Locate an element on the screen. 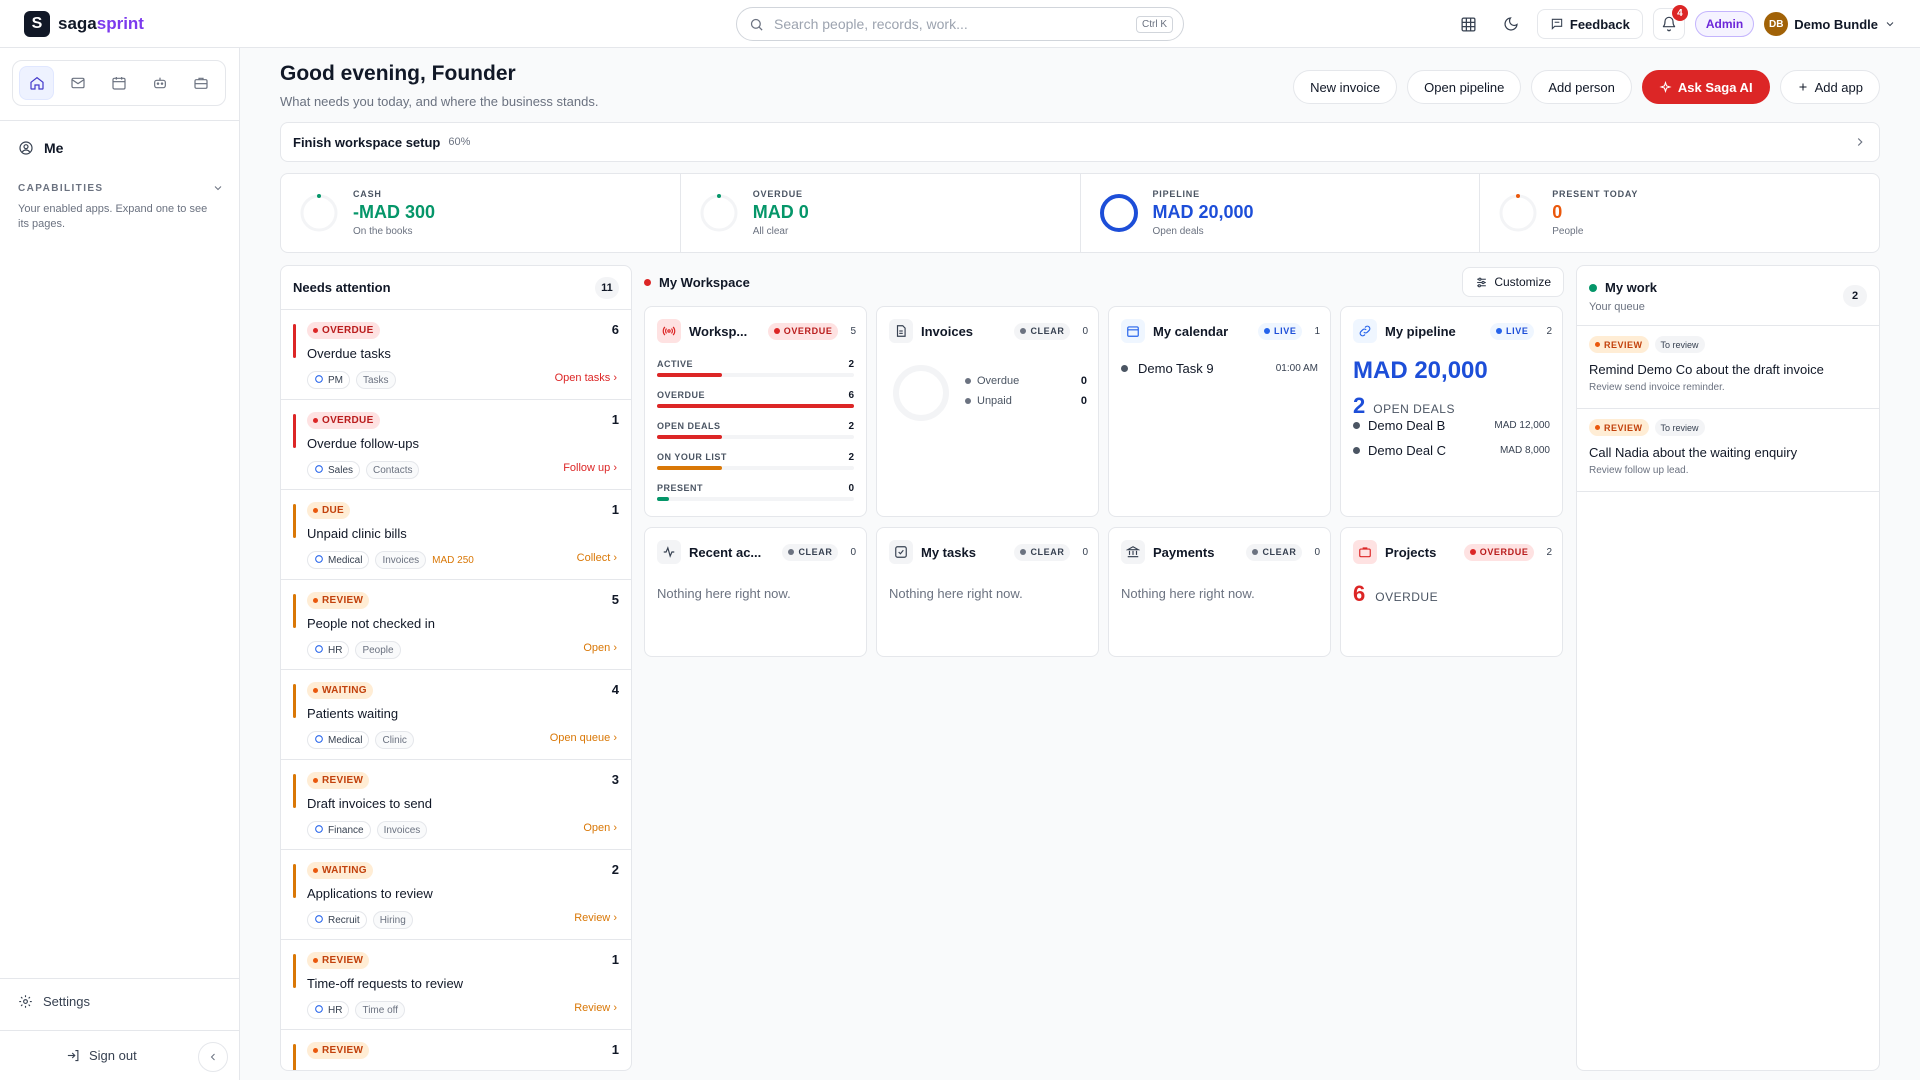  nav-bot-button is located at coordinates (160, 83).